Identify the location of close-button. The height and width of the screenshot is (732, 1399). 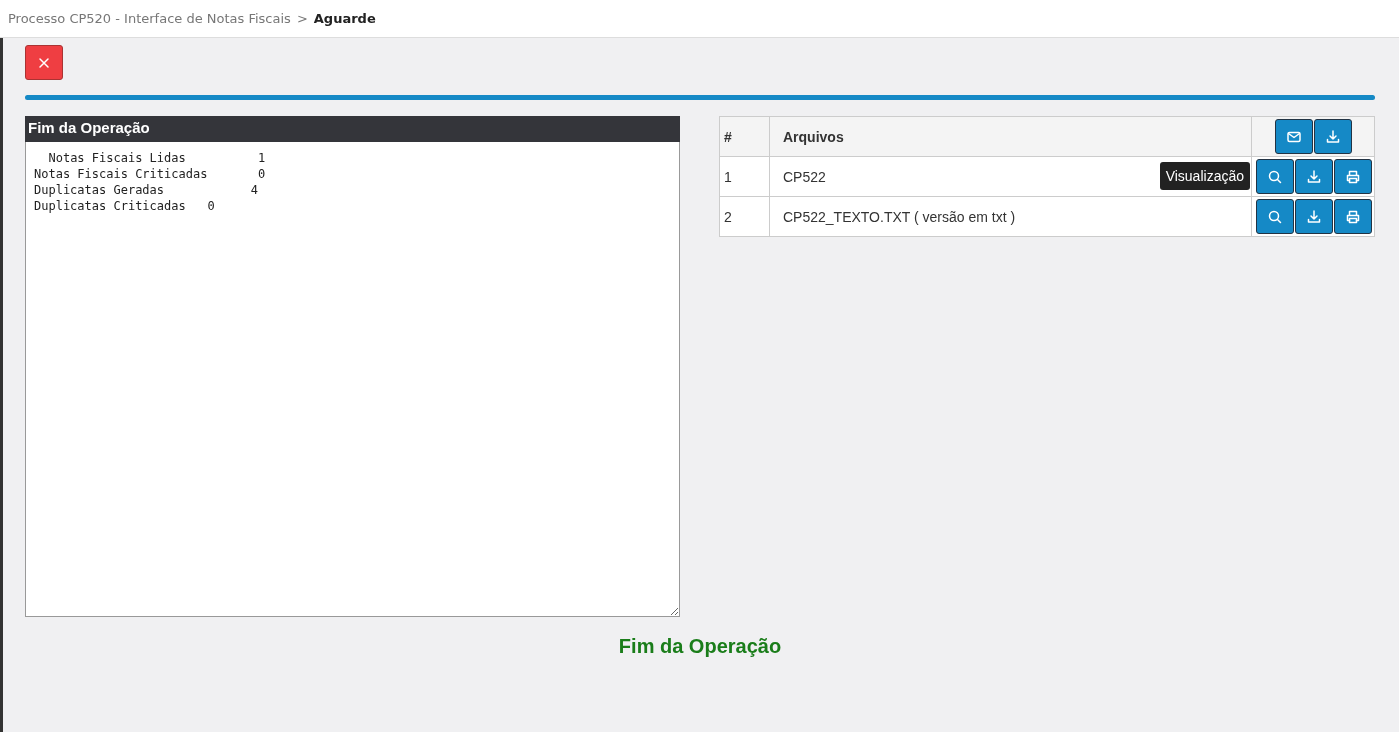
(44, 62).